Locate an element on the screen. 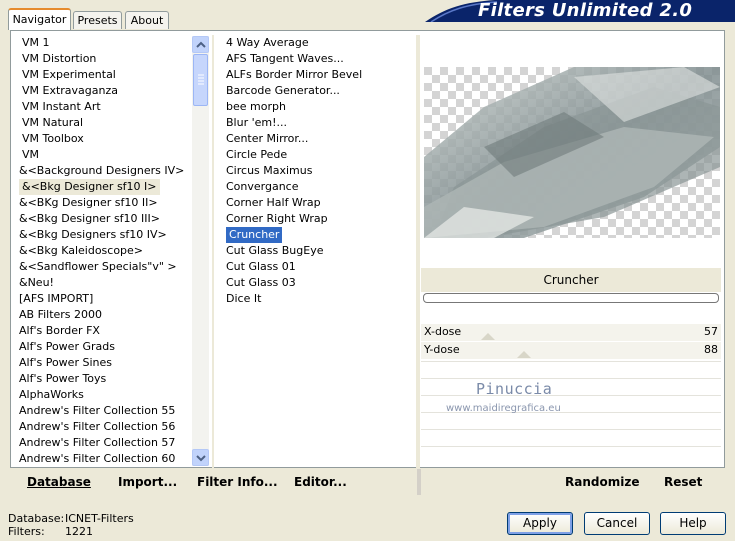 The height and width of the screenshot is (541, 735). category-item: Alf's Power Sines is located at coordinates (103, 363).